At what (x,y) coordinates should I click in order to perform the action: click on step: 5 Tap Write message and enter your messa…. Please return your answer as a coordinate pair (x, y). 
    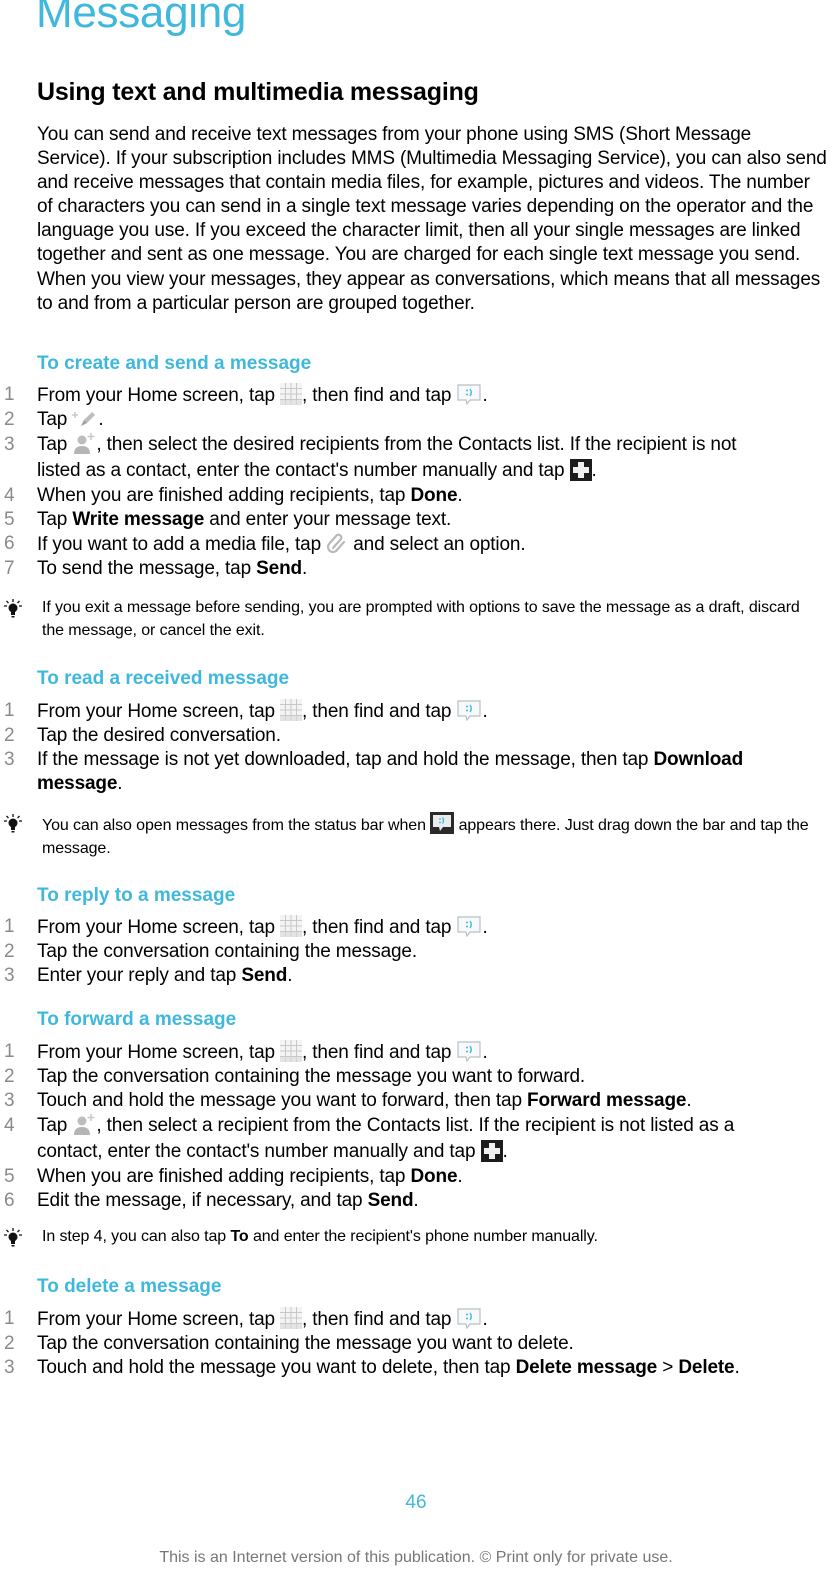
    Looking at the image, I should click on (400, 520).